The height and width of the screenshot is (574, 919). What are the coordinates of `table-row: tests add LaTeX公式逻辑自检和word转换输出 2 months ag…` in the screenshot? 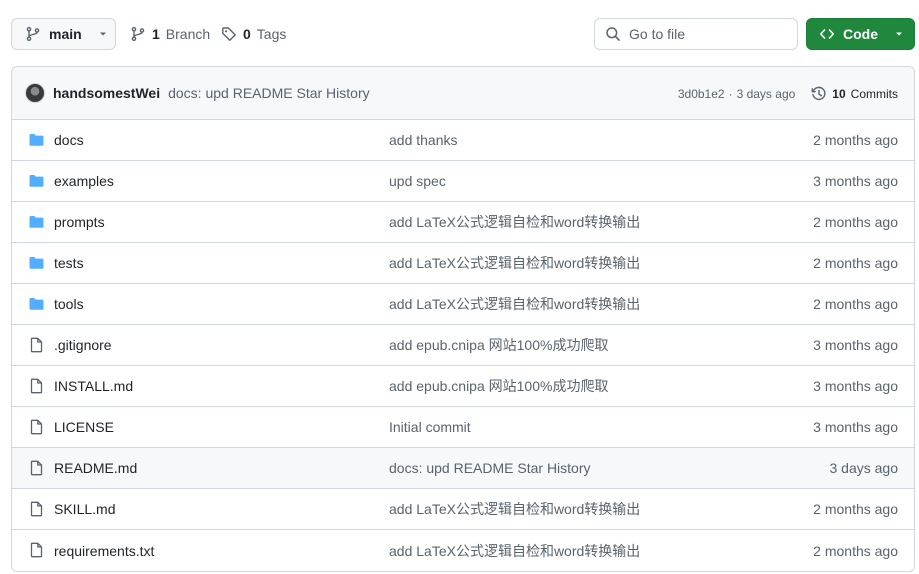 It's located at (463, 263).